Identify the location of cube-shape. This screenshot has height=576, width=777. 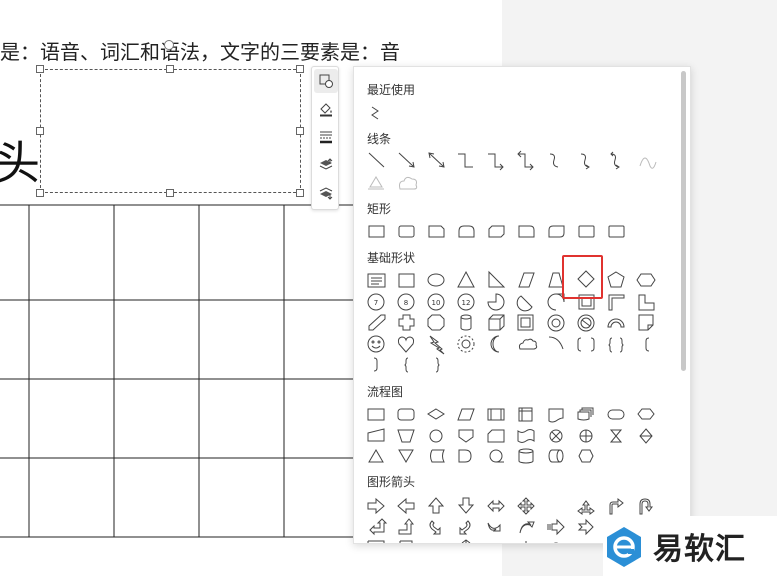
(496, 322).